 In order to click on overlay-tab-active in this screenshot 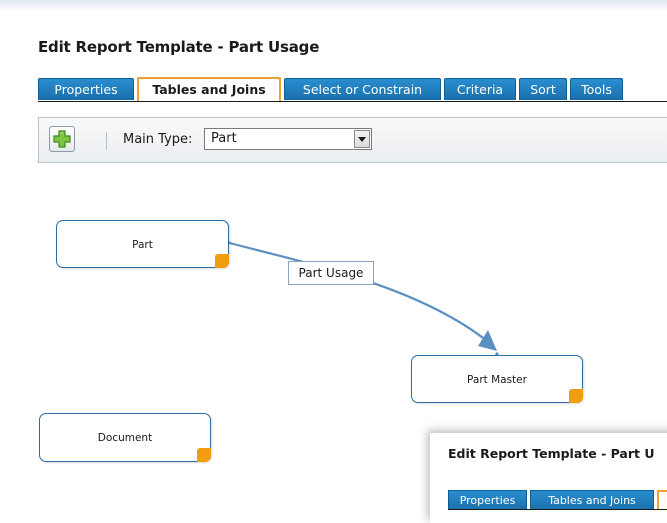, I will do `click(662, 500)`.